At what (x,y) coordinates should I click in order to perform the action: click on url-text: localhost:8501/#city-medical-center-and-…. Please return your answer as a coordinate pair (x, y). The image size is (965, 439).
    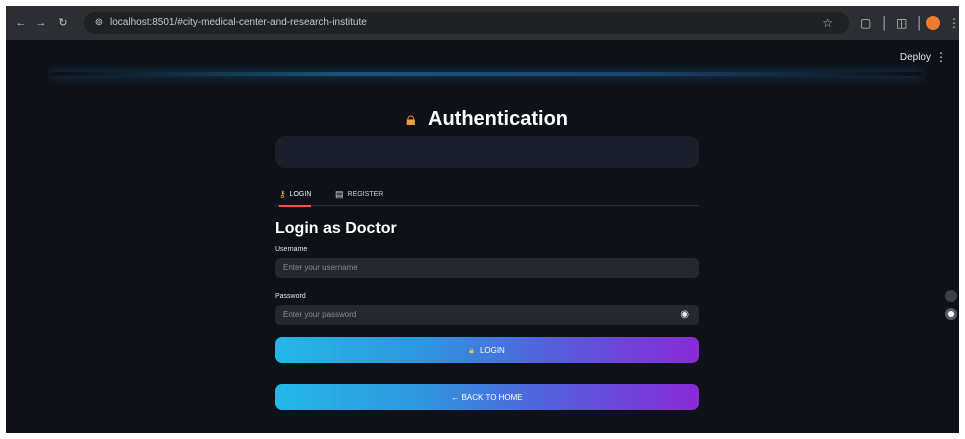
    Looking at the image, I should click on (238, 22).